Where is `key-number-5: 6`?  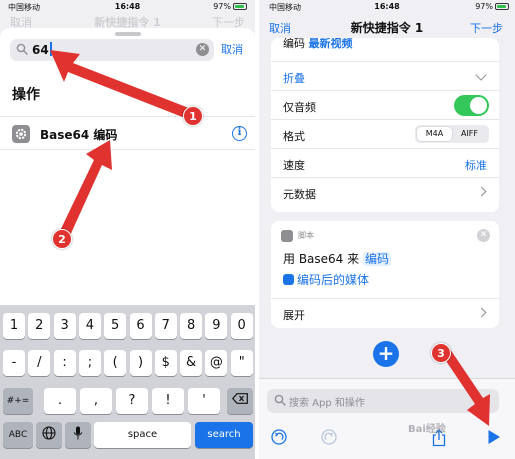 key-number-5: 6 is located at coordinates (140, 326).